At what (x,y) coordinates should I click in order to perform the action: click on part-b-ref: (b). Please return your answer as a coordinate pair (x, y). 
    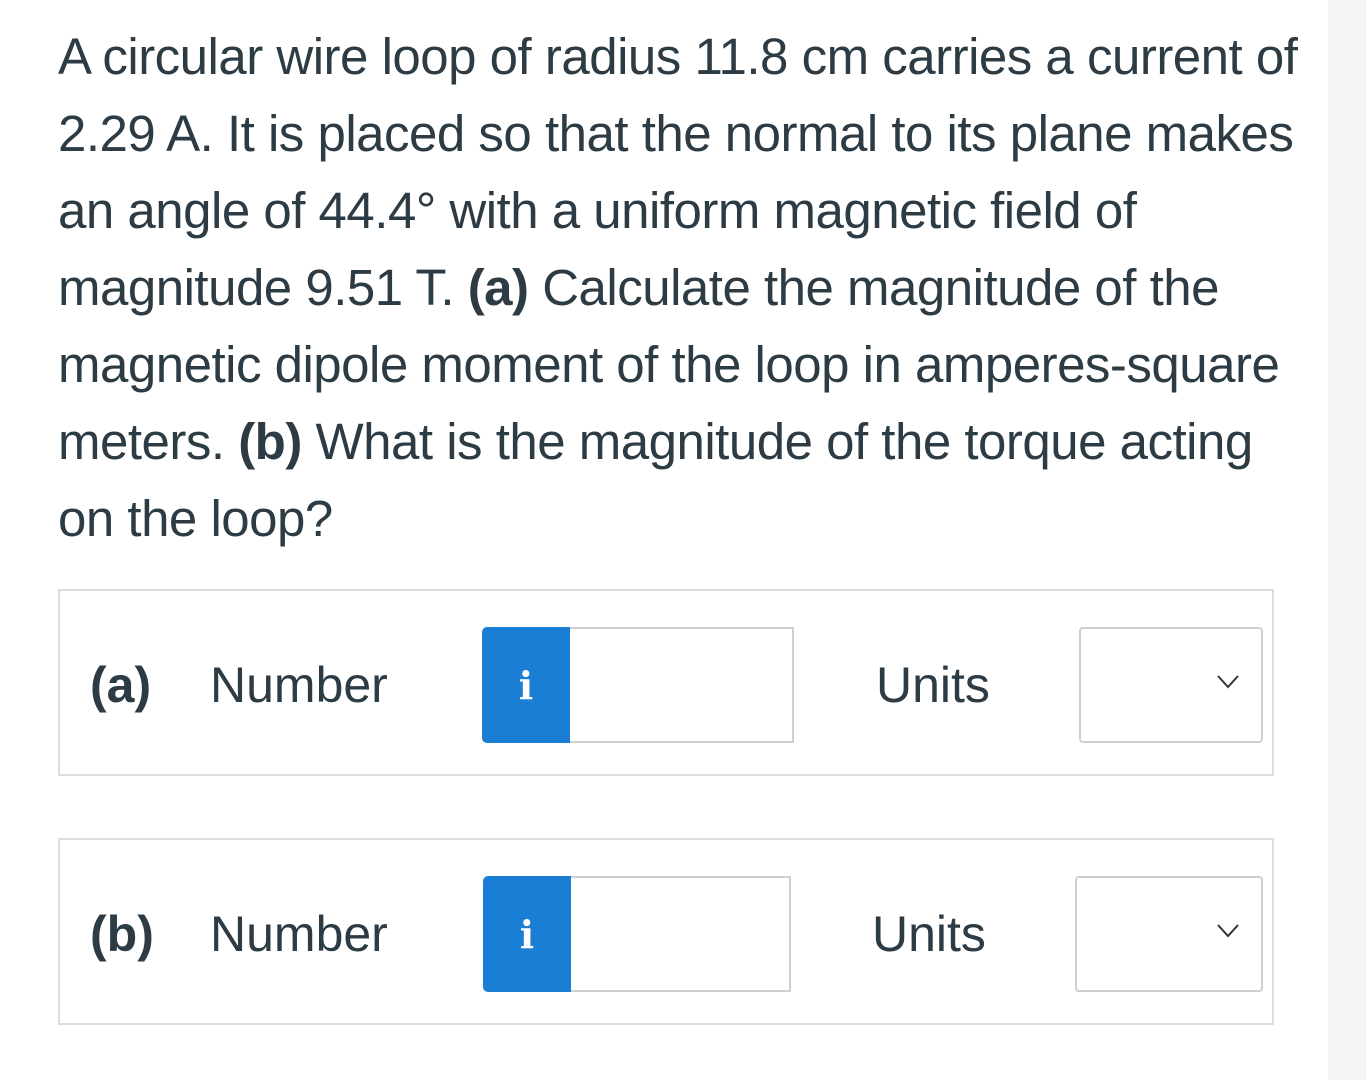
    Looking at the image, I should click on (270, 441).